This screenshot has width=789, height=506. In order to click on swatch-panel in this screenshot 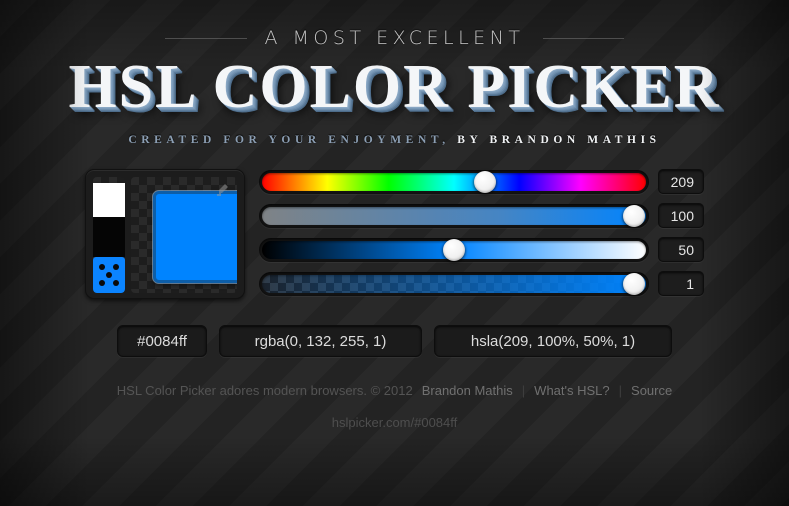, I will do `click(165, 234)`.